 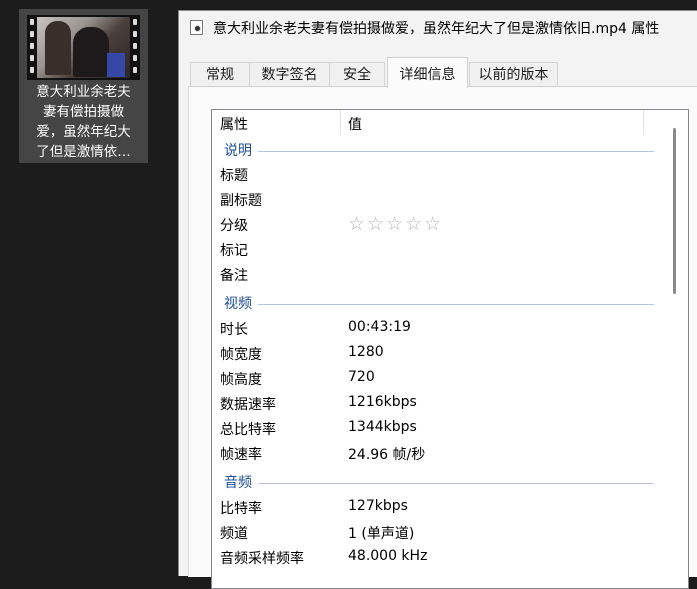 What do you see at coordinates (439, 303) in the screenshot?
I see `group-header-video: 视频` at bounding box center [439, 303].